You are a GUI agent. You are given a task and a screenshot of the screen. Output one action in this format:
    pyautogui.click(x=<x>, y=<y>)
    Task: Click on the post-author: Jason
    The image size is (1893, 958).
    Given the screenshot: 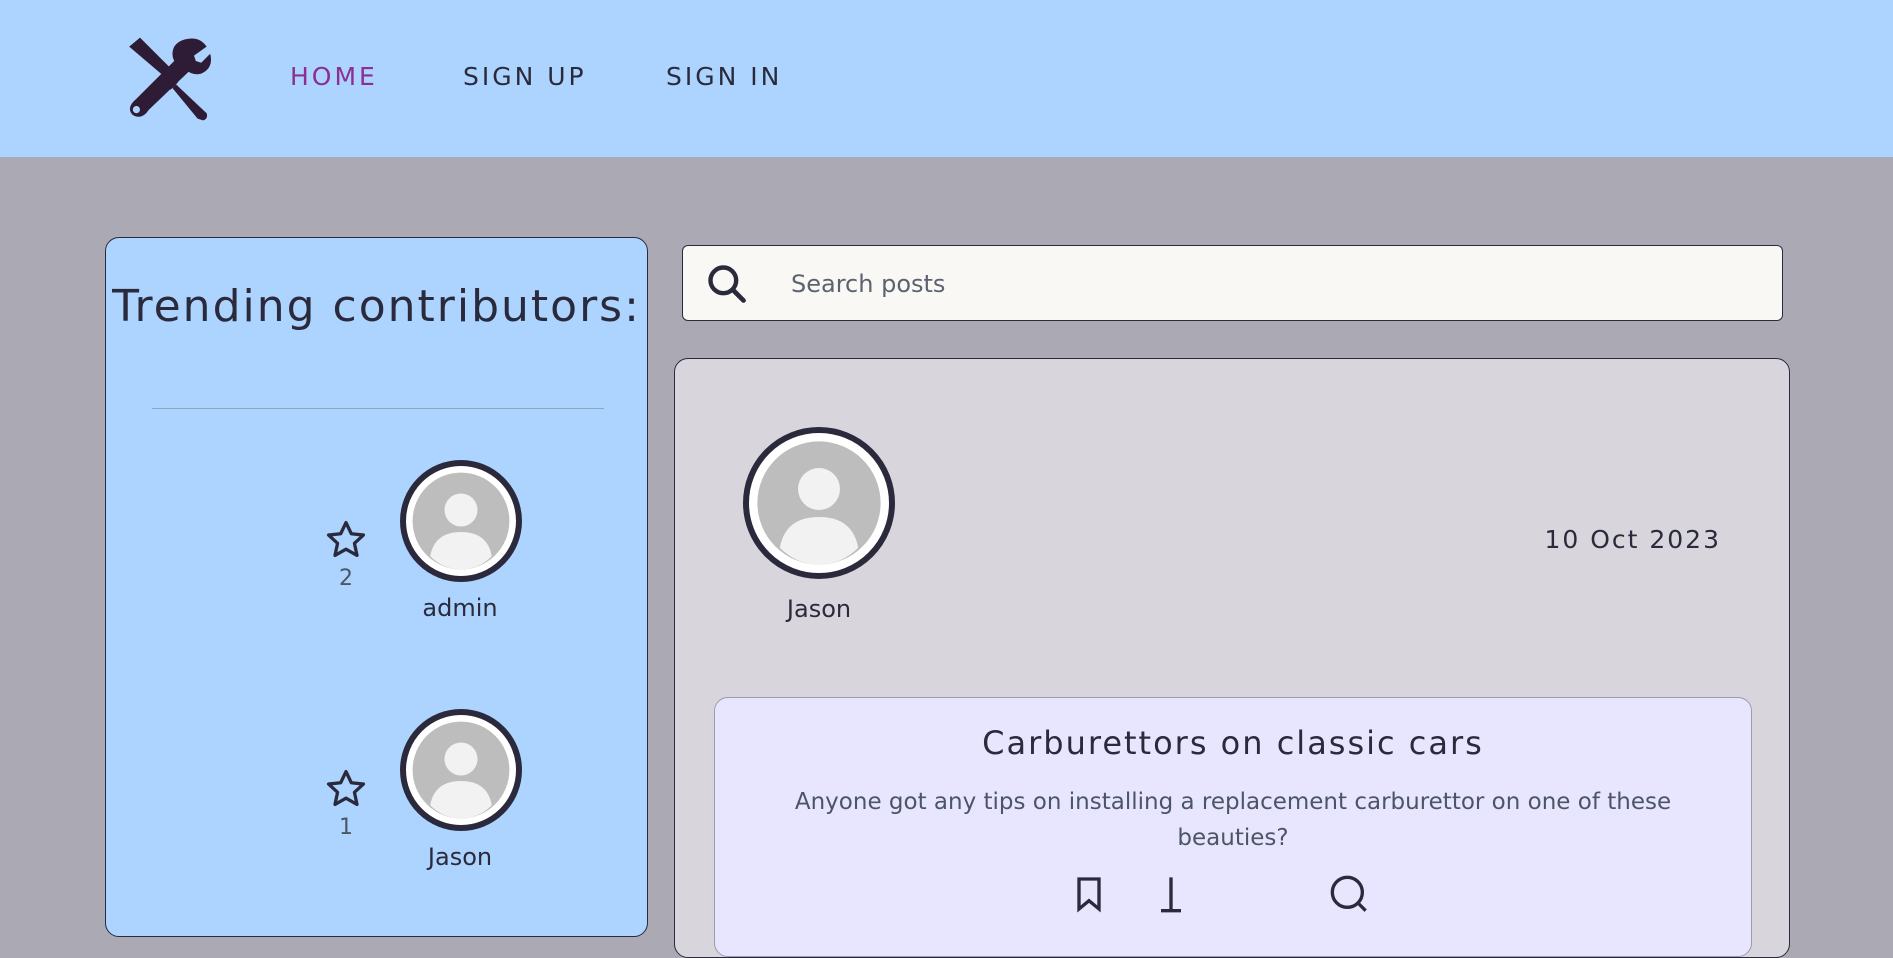 What is the action you would take?
    pyautogui.click(x=819, y=609)
    